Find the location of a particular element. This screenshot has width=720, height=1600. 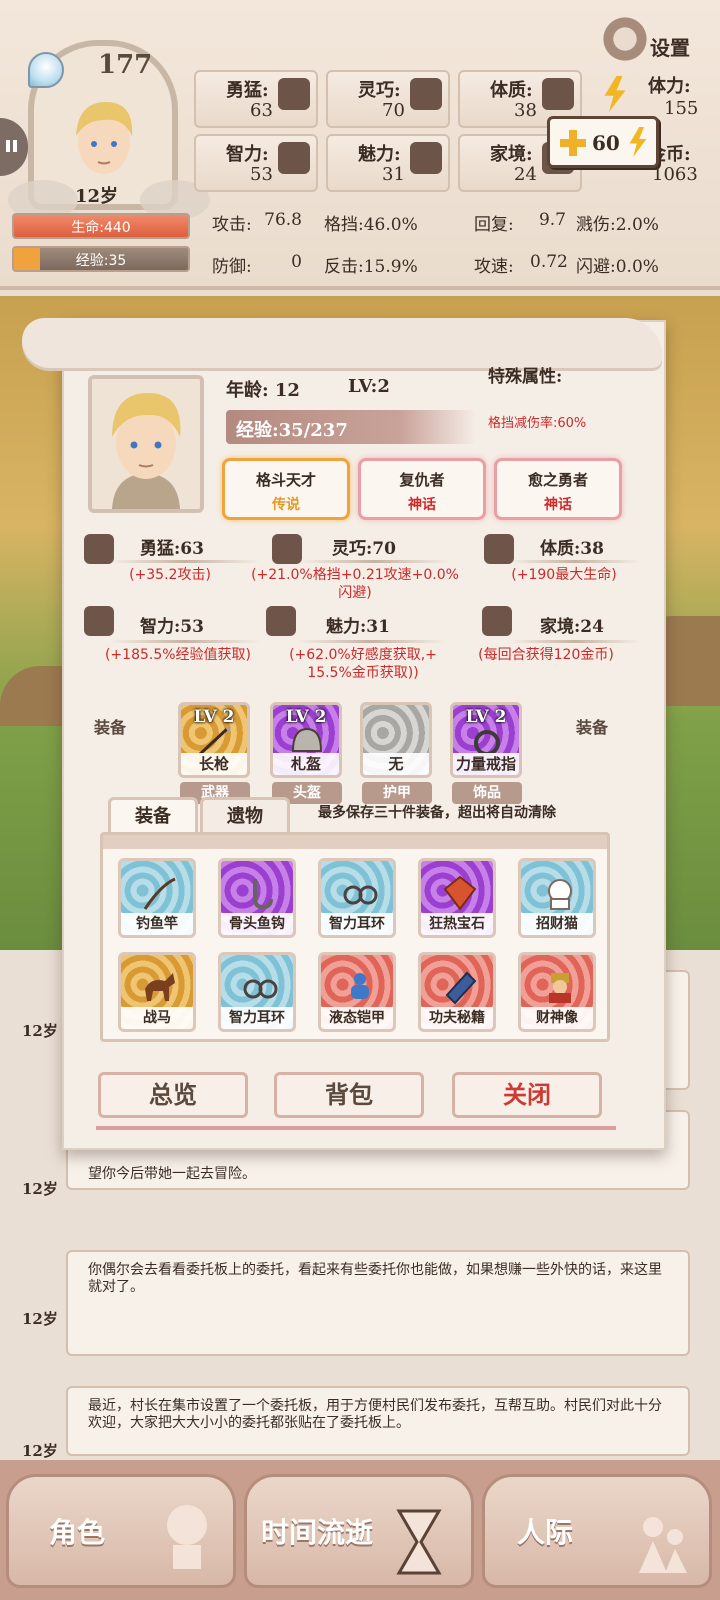

tab-equipment: 装备 is located at coordinates (153, 816).